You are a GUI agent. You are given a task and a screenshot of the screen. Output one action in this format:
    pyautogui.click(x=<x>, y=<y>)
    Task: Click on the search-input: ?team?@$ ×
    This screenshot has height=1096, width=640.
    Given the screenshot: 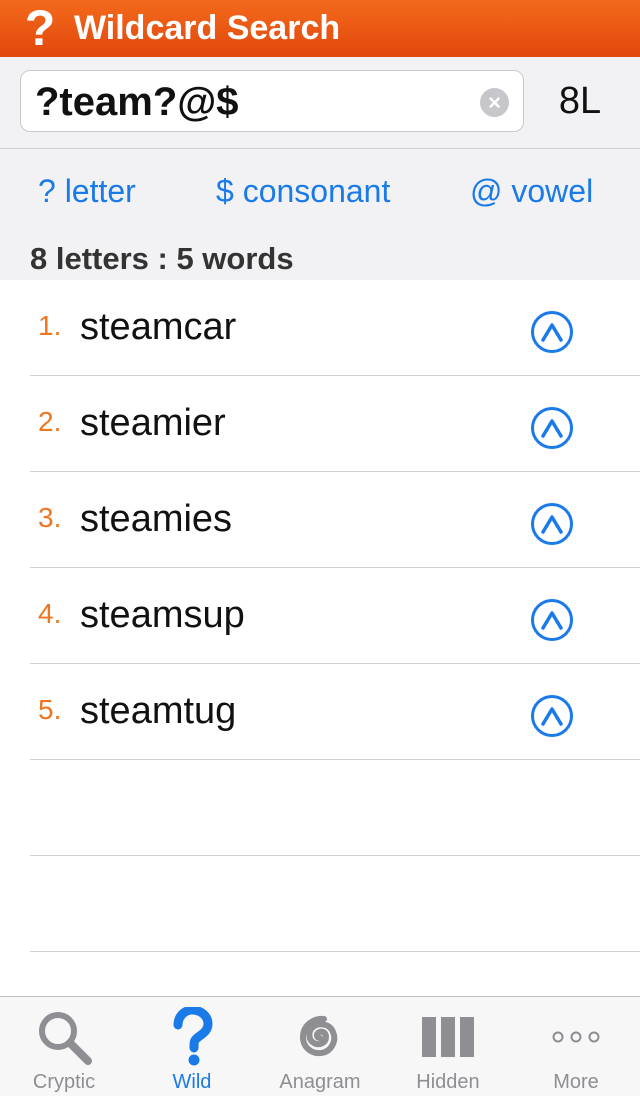 What is the action you would take?
    pyautogui.click(x=272, y=101)
    